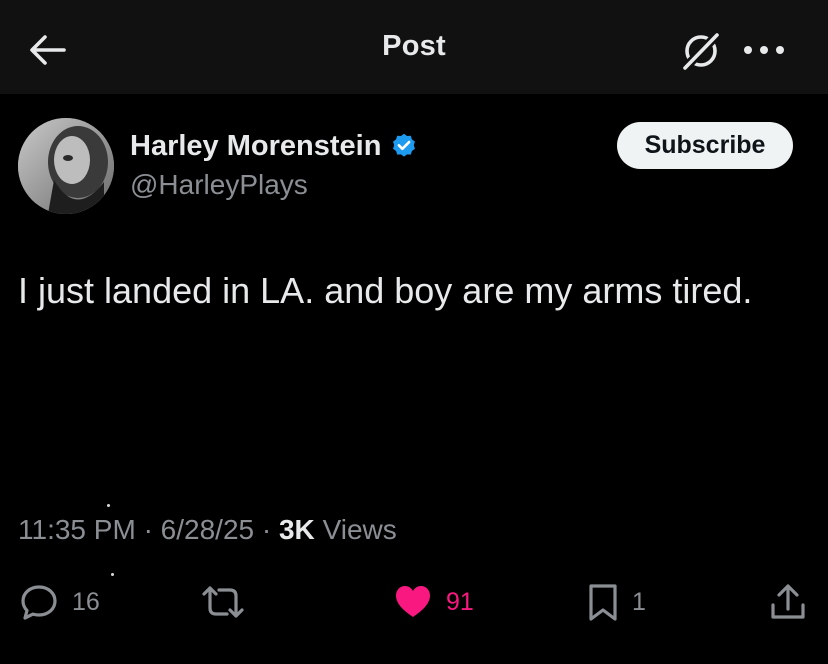 Image resolution: width=828 pixels, height=664 pixels. Describe the element at coordinates (59, 602) in the screenshot. I see `reply-button: 16` at that location.